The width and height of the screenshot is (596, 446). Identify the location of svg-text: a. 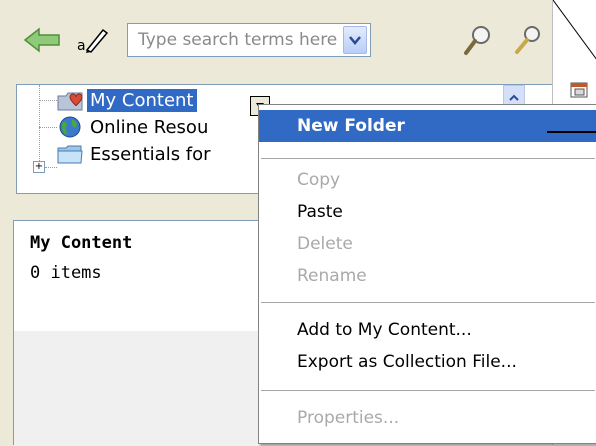
(81, 46).